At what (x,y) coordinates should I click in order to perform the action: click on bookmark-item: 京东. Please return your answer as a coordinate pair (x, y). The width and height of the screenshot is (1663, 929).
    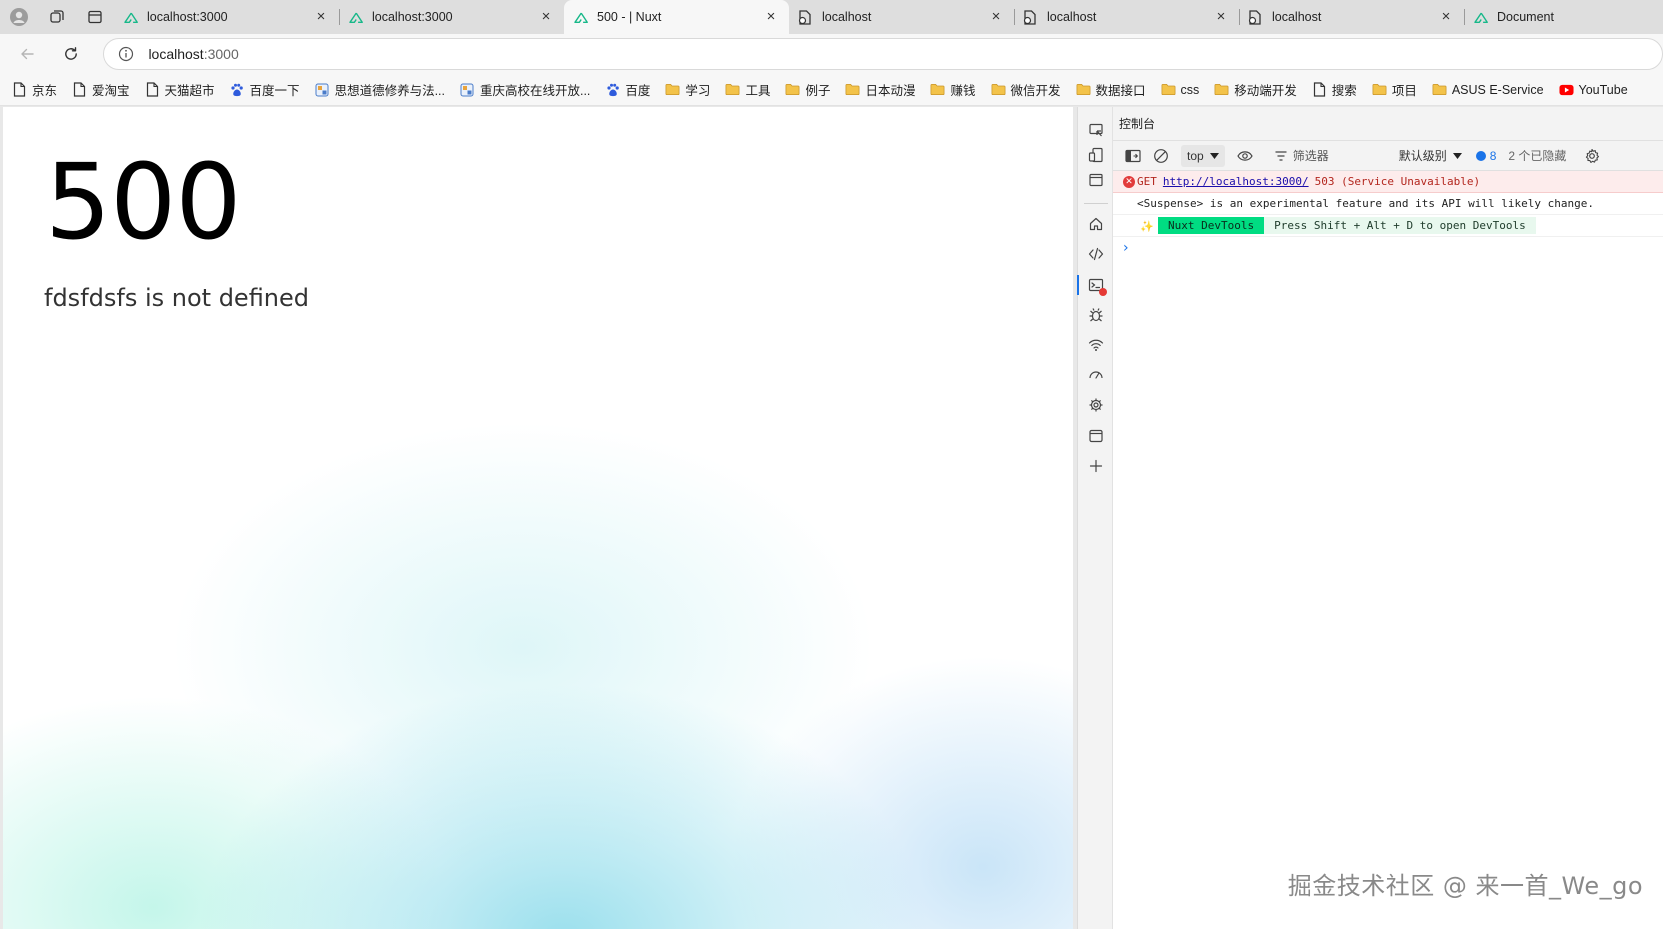
    Looking at the image, I should click on (34, 89).